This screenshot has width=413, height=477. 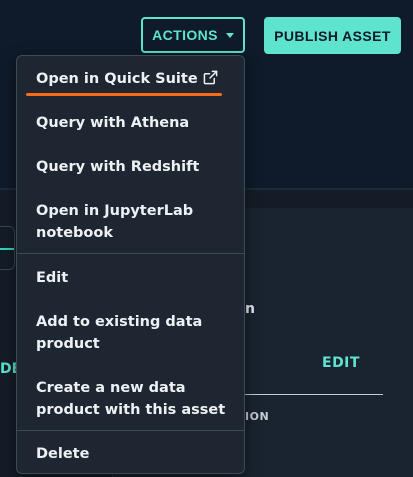 What do you see at coordinates (314, 394) in the screenshot?
I see `panel-divider` at bounding box center [314, 394].